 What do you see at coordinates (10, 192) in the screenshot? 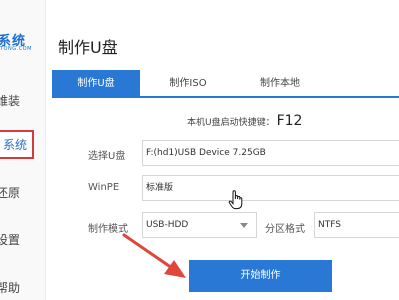
I see `sidebar-item-restore: 还原` at bounding box center [10, 192].